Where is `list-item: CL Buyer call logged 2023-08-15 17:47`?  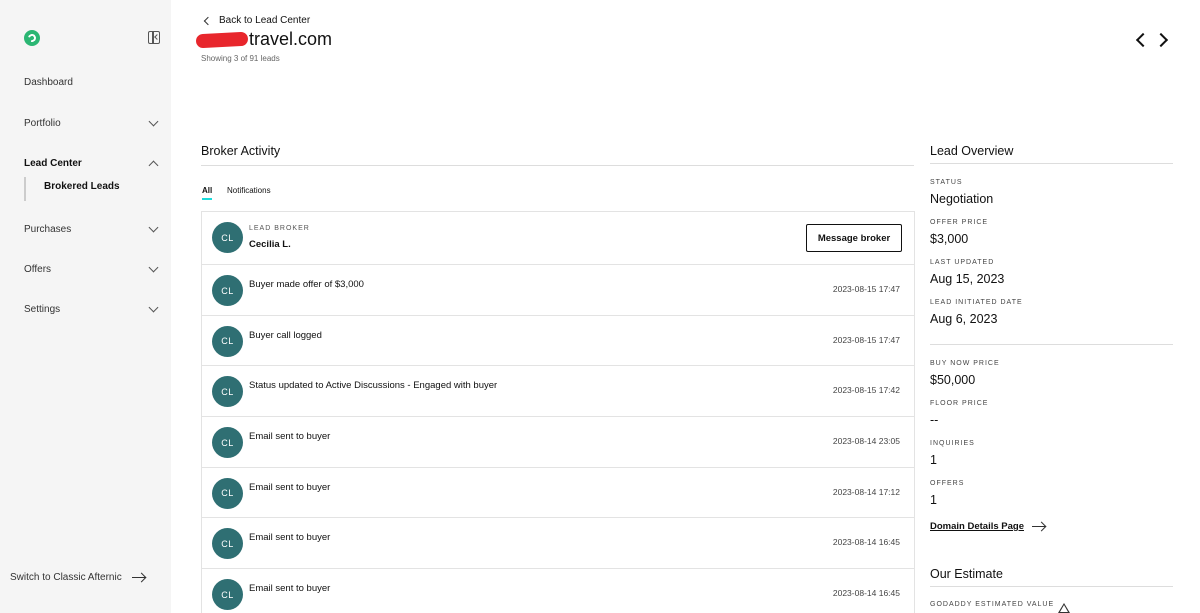
list-item: CL Buyer call logged 2023-08-15 17:47 is located at coordinates (558, 341).